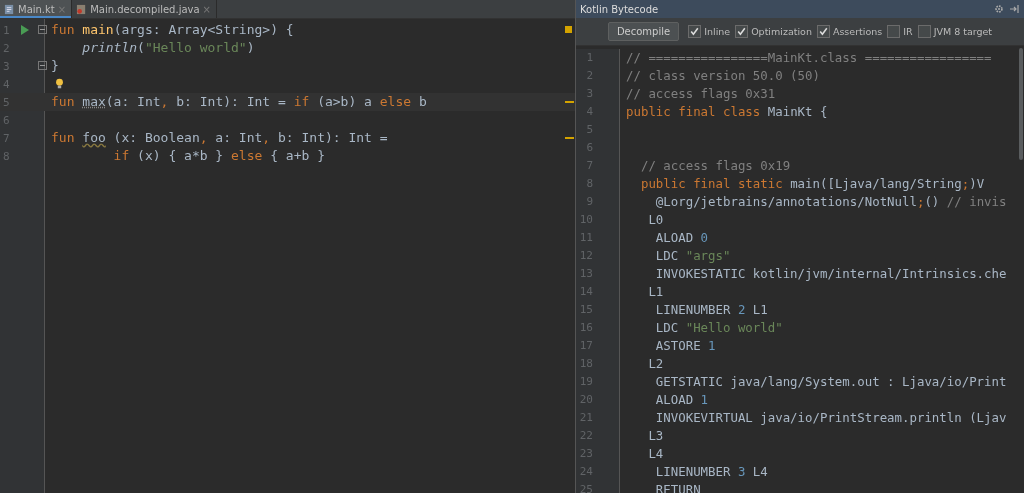 The height and width of the screenshot is (493, 1024). Describe the element at coordinates (655, 220) in the screenshot. I see `code-line: L0` at that location.